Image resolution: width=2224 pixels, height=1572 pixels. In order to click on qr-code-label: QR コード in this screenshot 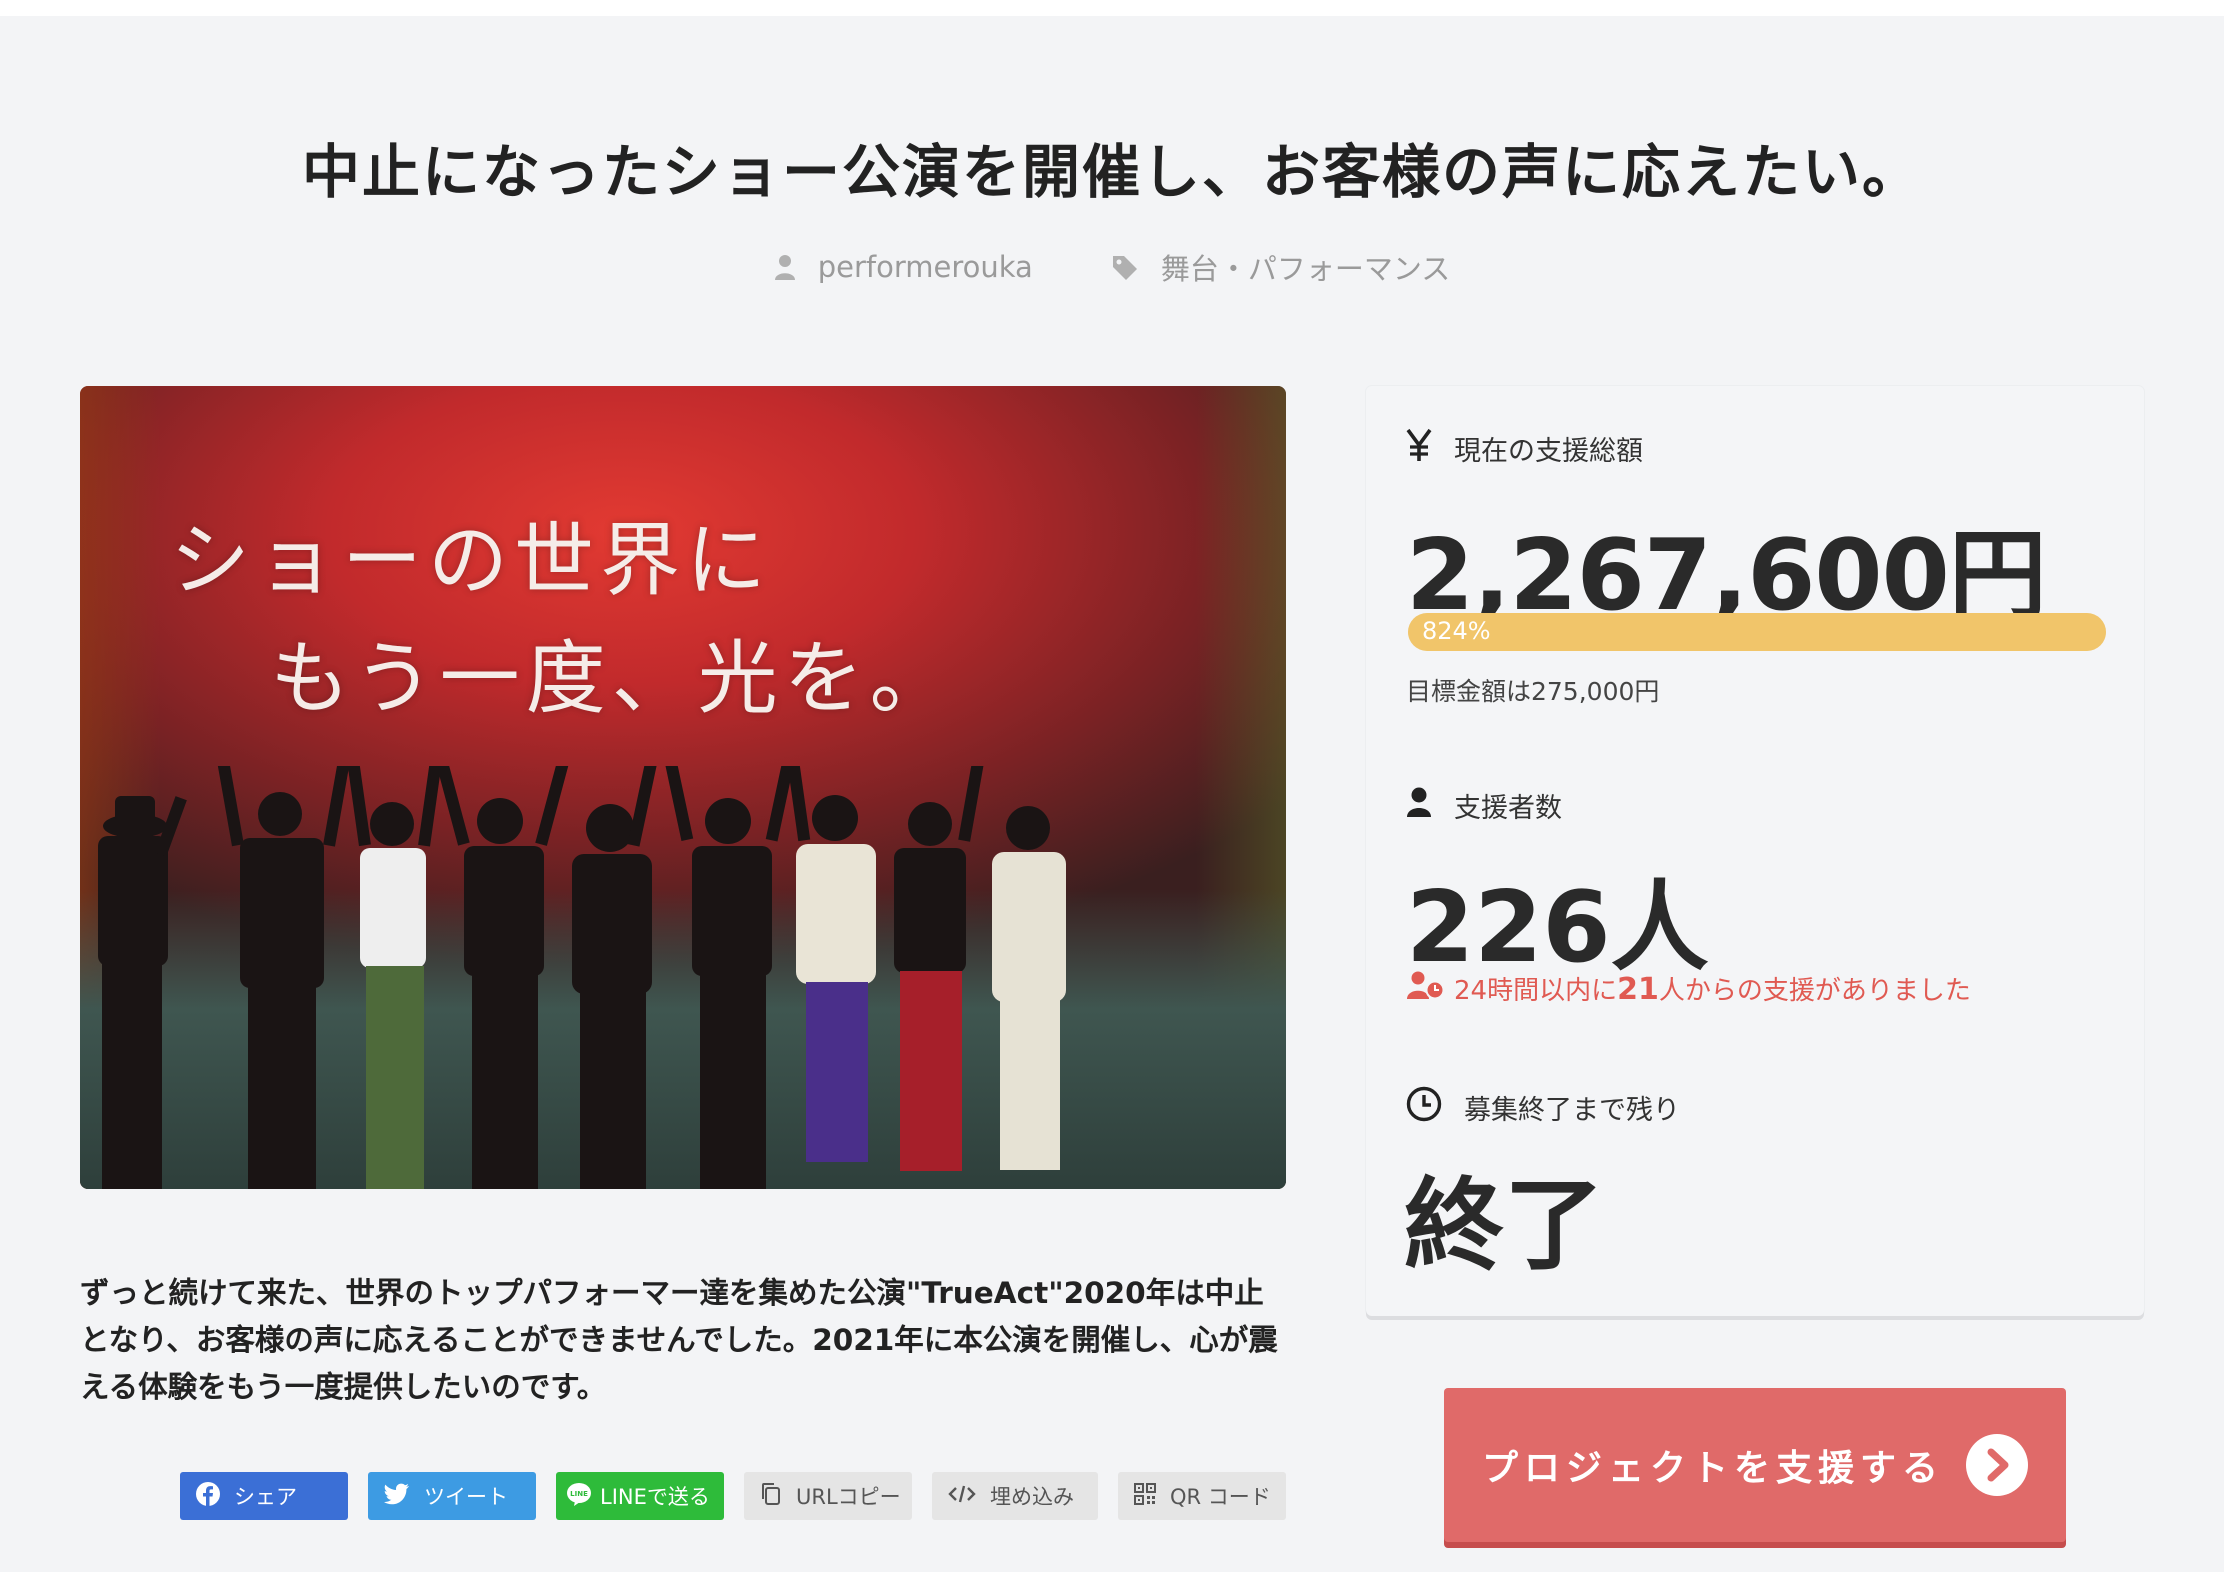, I will do `click(1220, 1497)`.